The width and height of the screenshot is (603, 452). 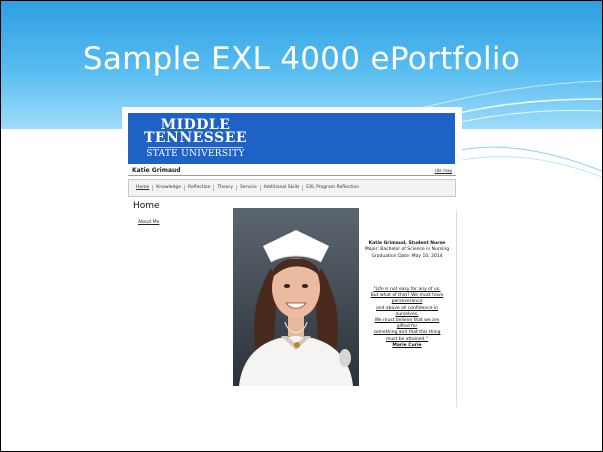 What do you see at coordinates (443, 170) in the screenshot?
I see `site-map-link: site map` at bounding box center [443, 170].